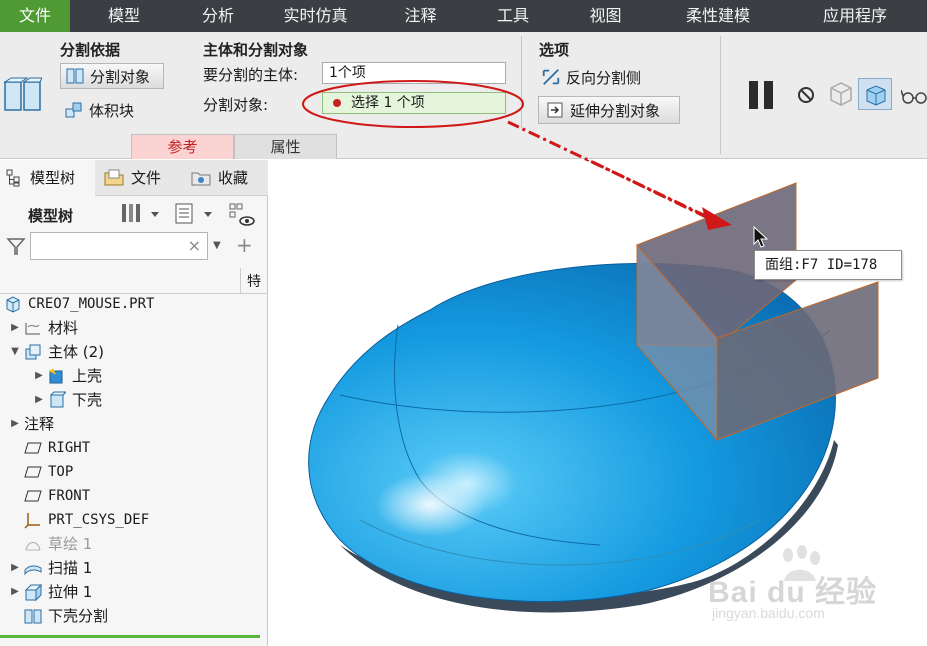 The height and width of the screenshot is (646, 927). I want to click on body-and-object-title: 主体和分割对象, so click(256, 50).